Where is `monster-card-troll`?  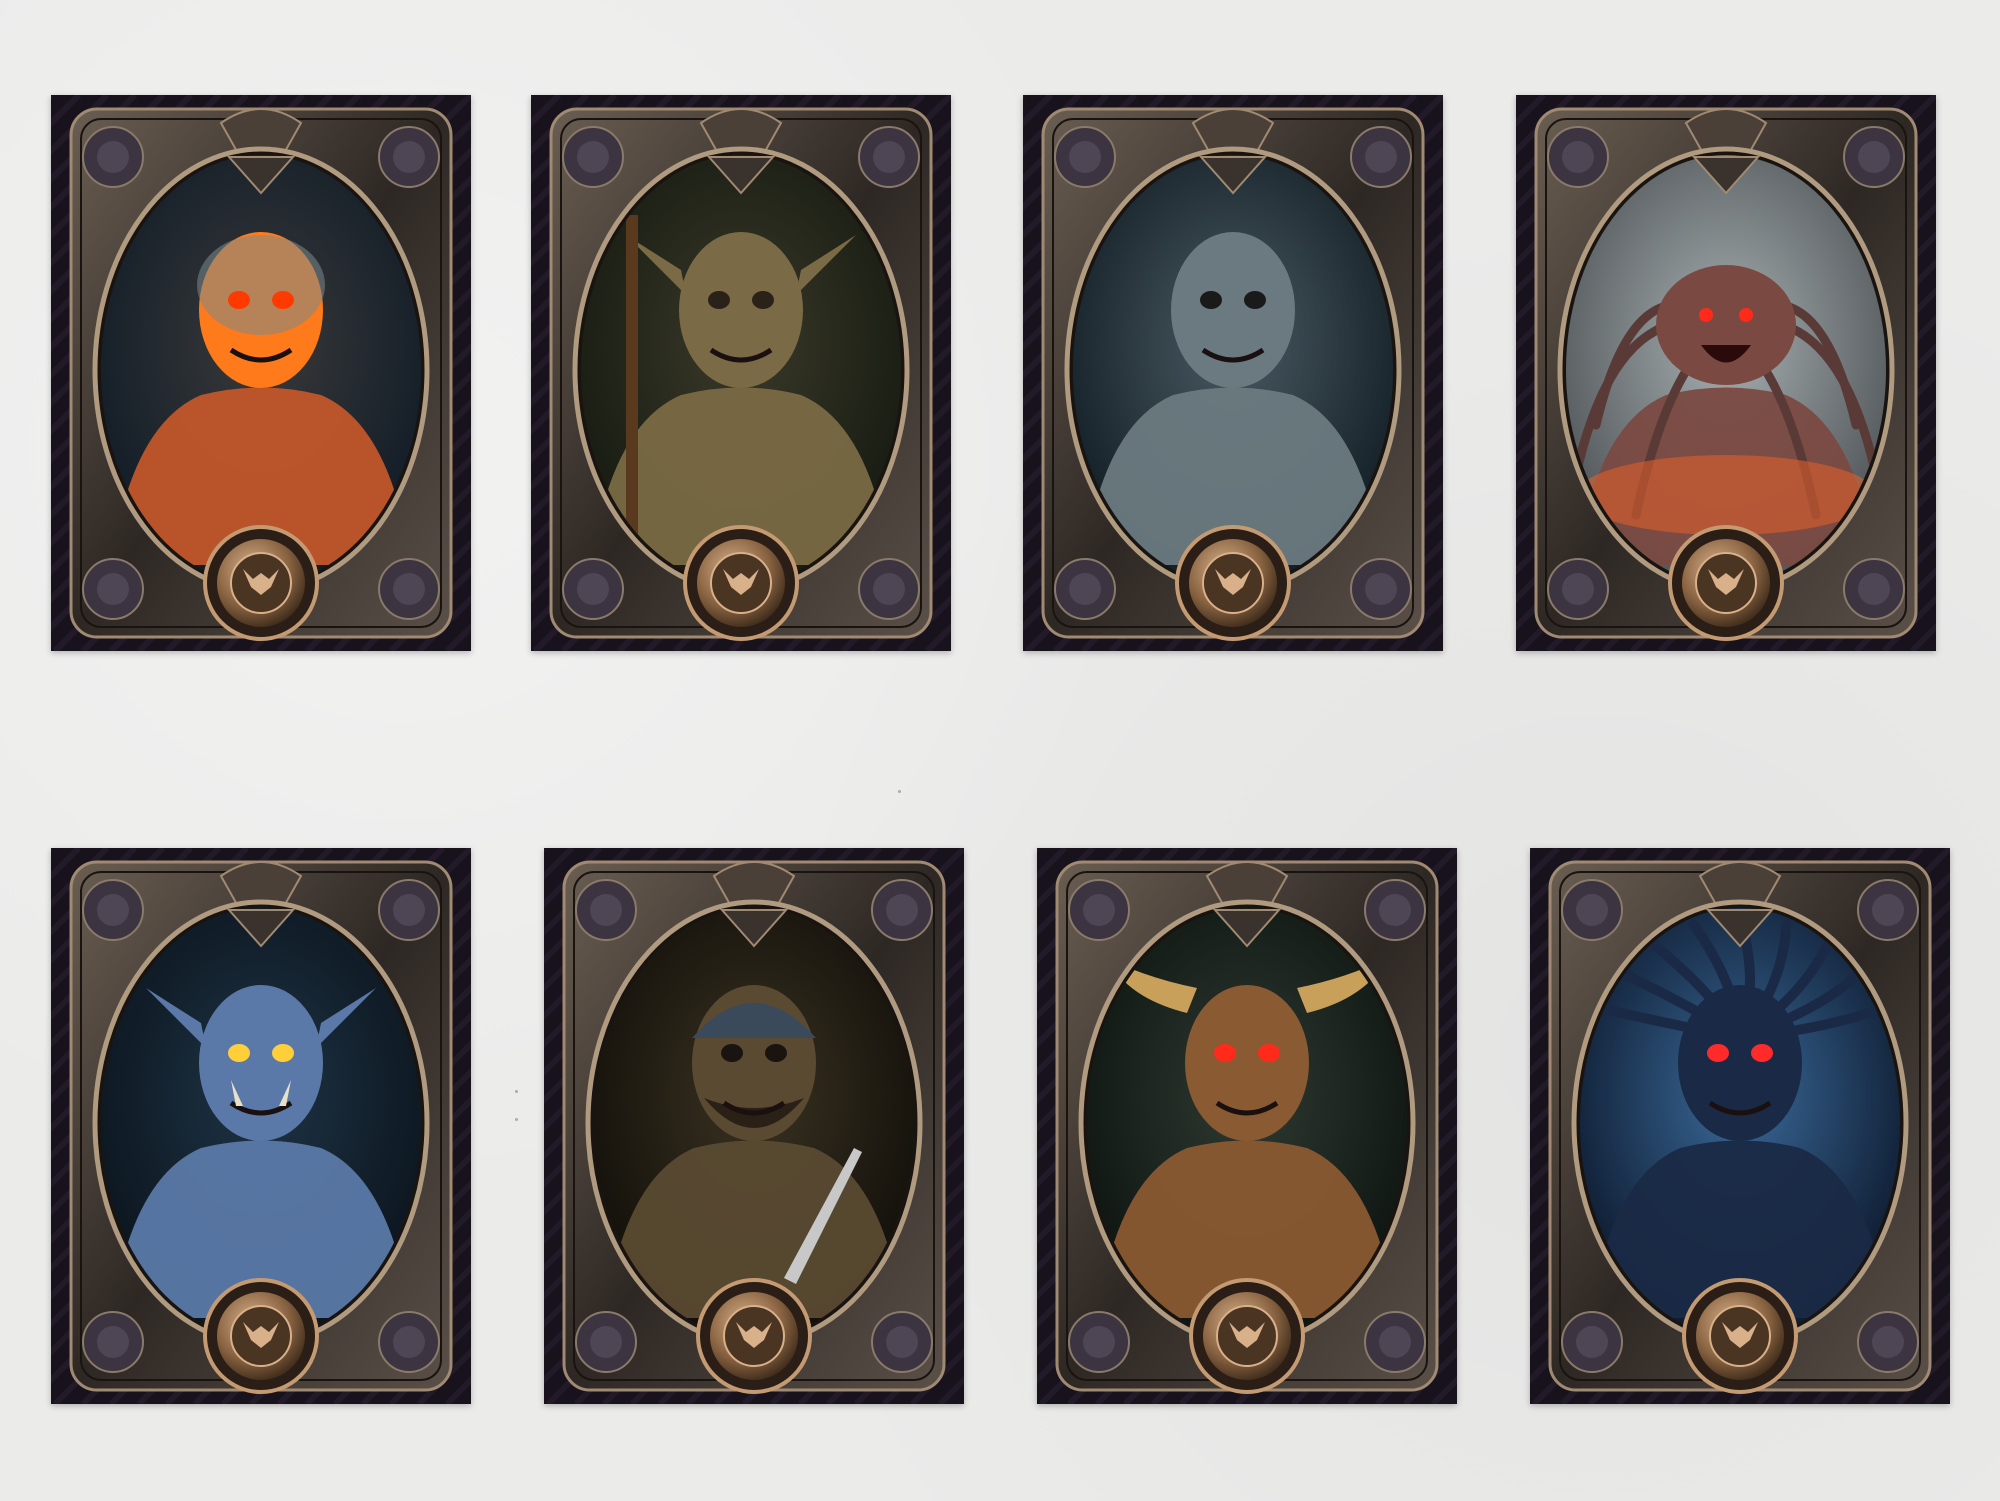
monster-card-troll is located at coordinates (741, 373).